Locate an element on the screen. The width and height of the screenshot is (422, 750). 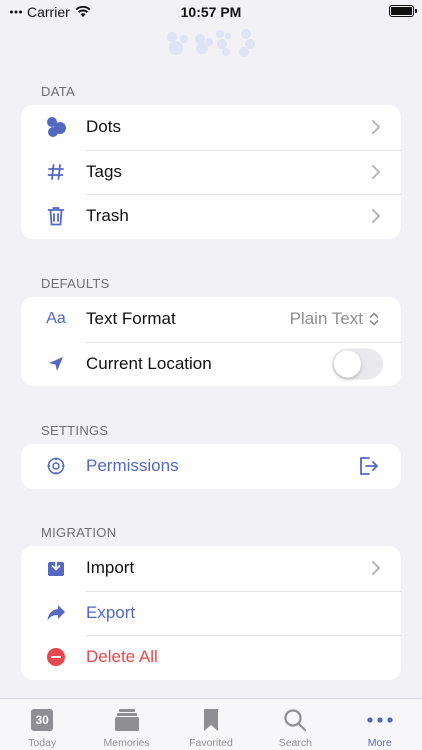
hashtag-icon is located at coordinates (56, 172).